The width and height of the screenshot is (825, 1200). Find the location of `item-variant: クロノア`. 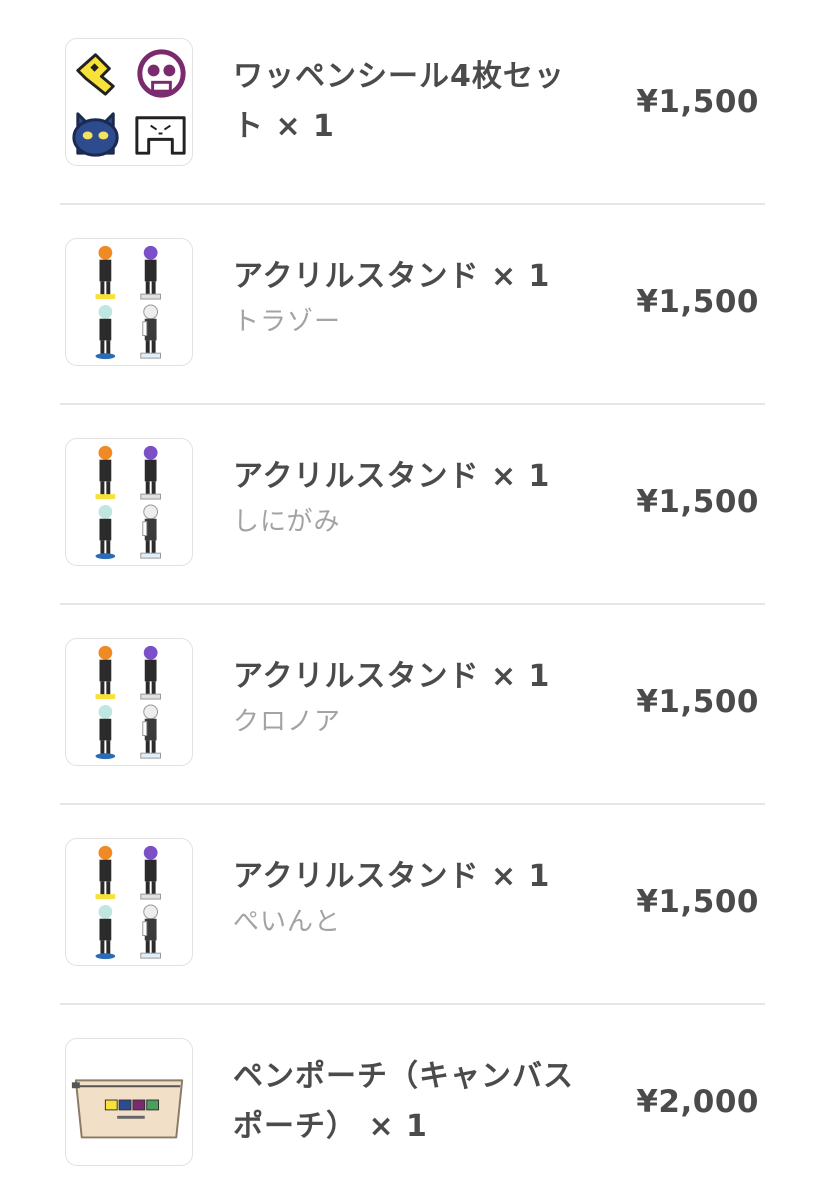

item-variant: クロノア is located at coordinates (287, 722).